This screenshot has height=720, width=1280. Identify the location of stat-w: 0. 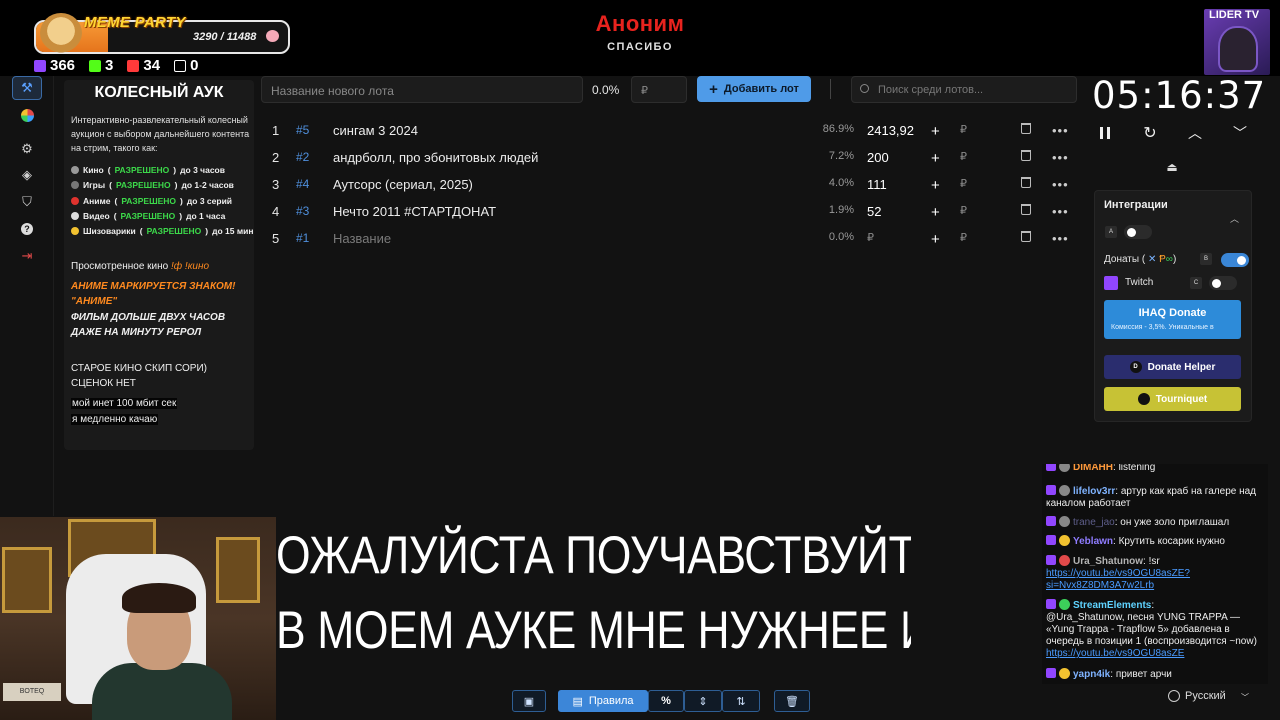
(186, 65).